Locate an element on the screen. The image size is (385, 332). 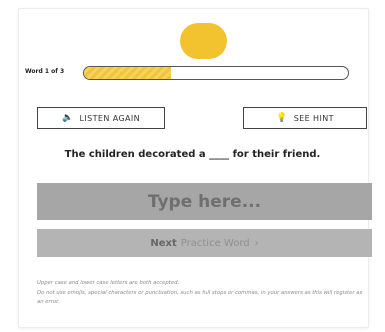
answer-box is located at coordinates (204, 201).